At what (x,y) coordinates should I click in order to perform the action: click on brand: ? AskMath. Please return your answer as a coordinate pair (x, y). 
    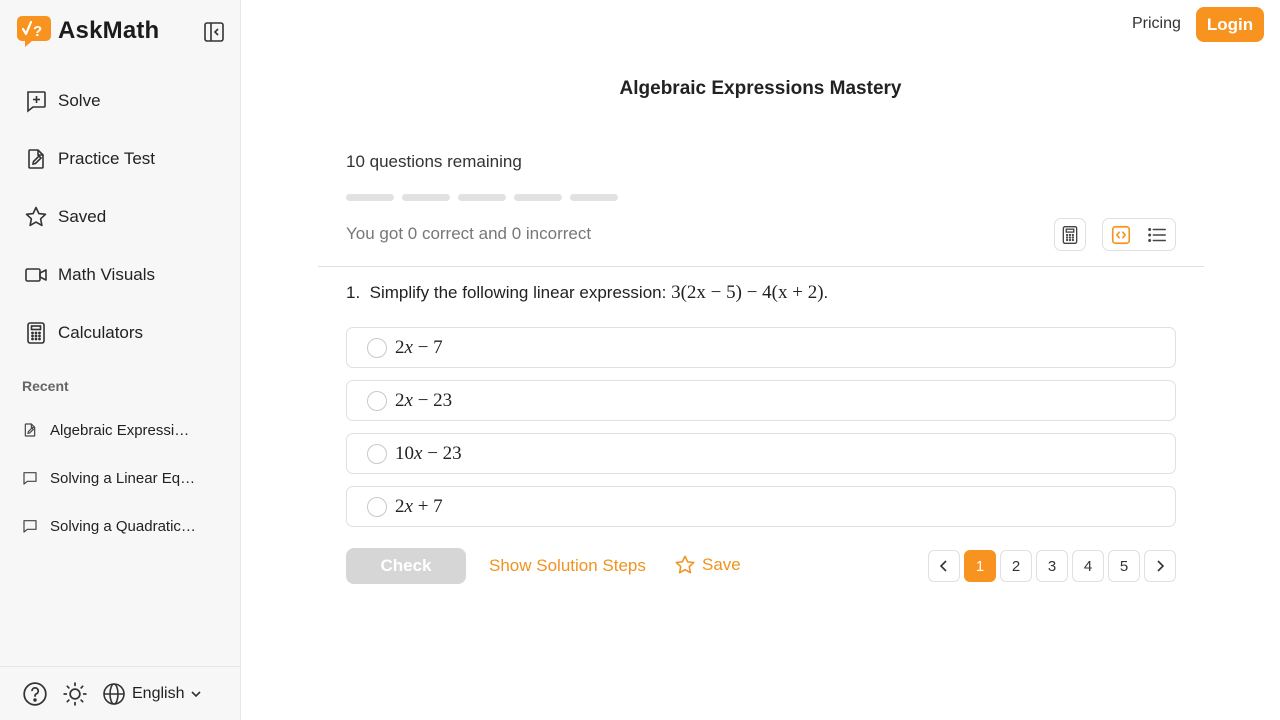
    Looking at the image, I should click on (87, 31).